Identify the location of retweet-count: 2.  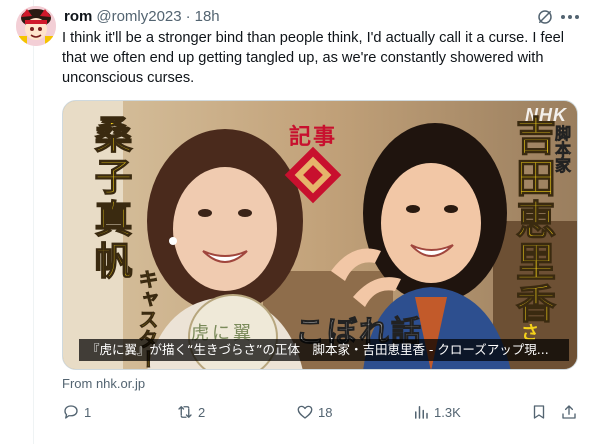
(202, 412).